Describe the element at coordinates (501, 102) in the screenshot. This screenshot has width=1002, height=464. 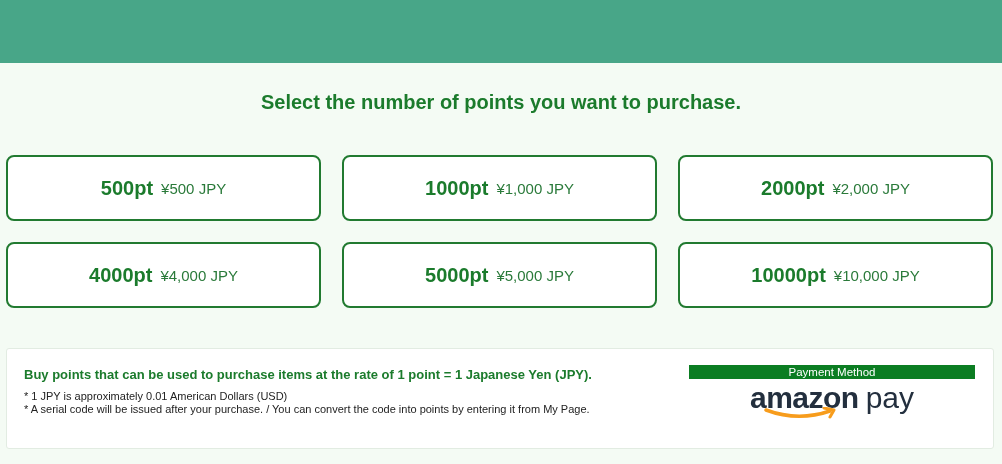
I see `page-heading: Select the number of points you want to purchase.` at that location.